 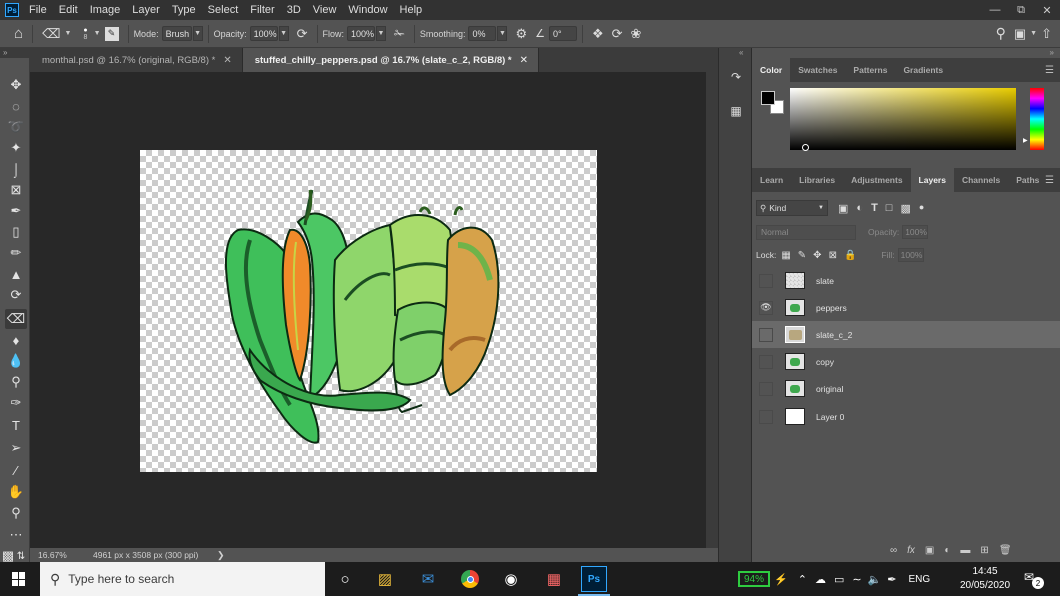 I want to click on menu-select: Select, so click(x=223, y=10).